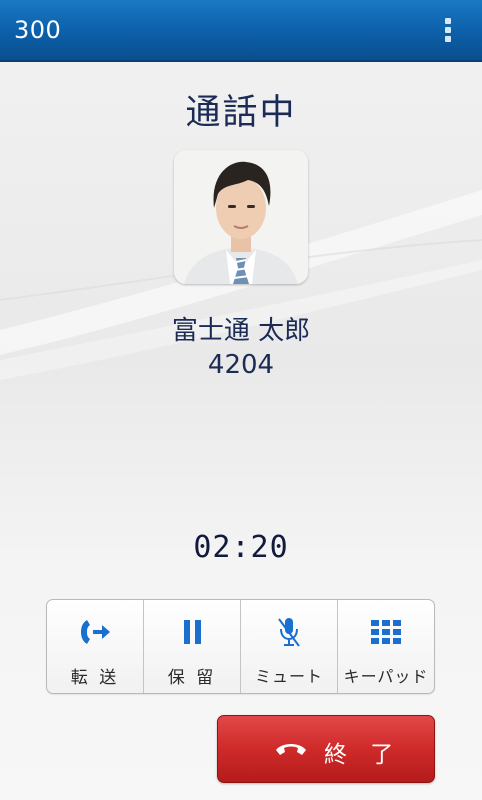  What do you see at coordinates (386, 676) in the screenshot?
I see `keypad-label: キーパッド` at bounding box center [386, 676].